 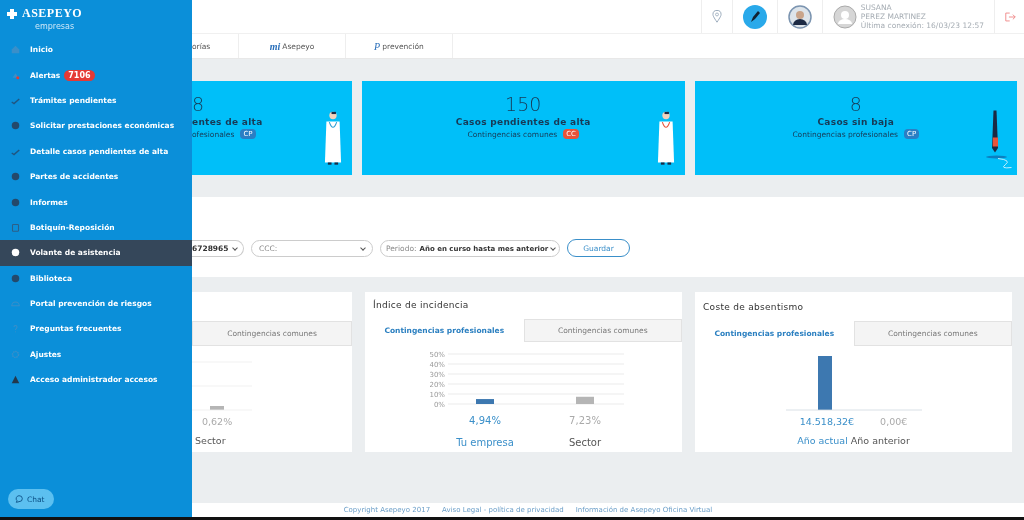 I want to click on kit-icon, so click(x=15, y=227).